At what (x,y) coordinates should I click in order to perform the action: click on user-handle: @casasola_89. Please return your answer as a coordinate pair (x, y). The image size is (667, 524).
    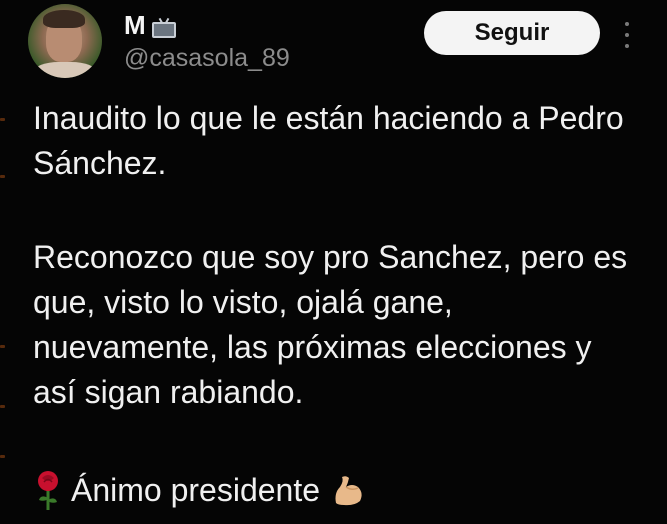
    Looking at the image, I should click on (207, 58).